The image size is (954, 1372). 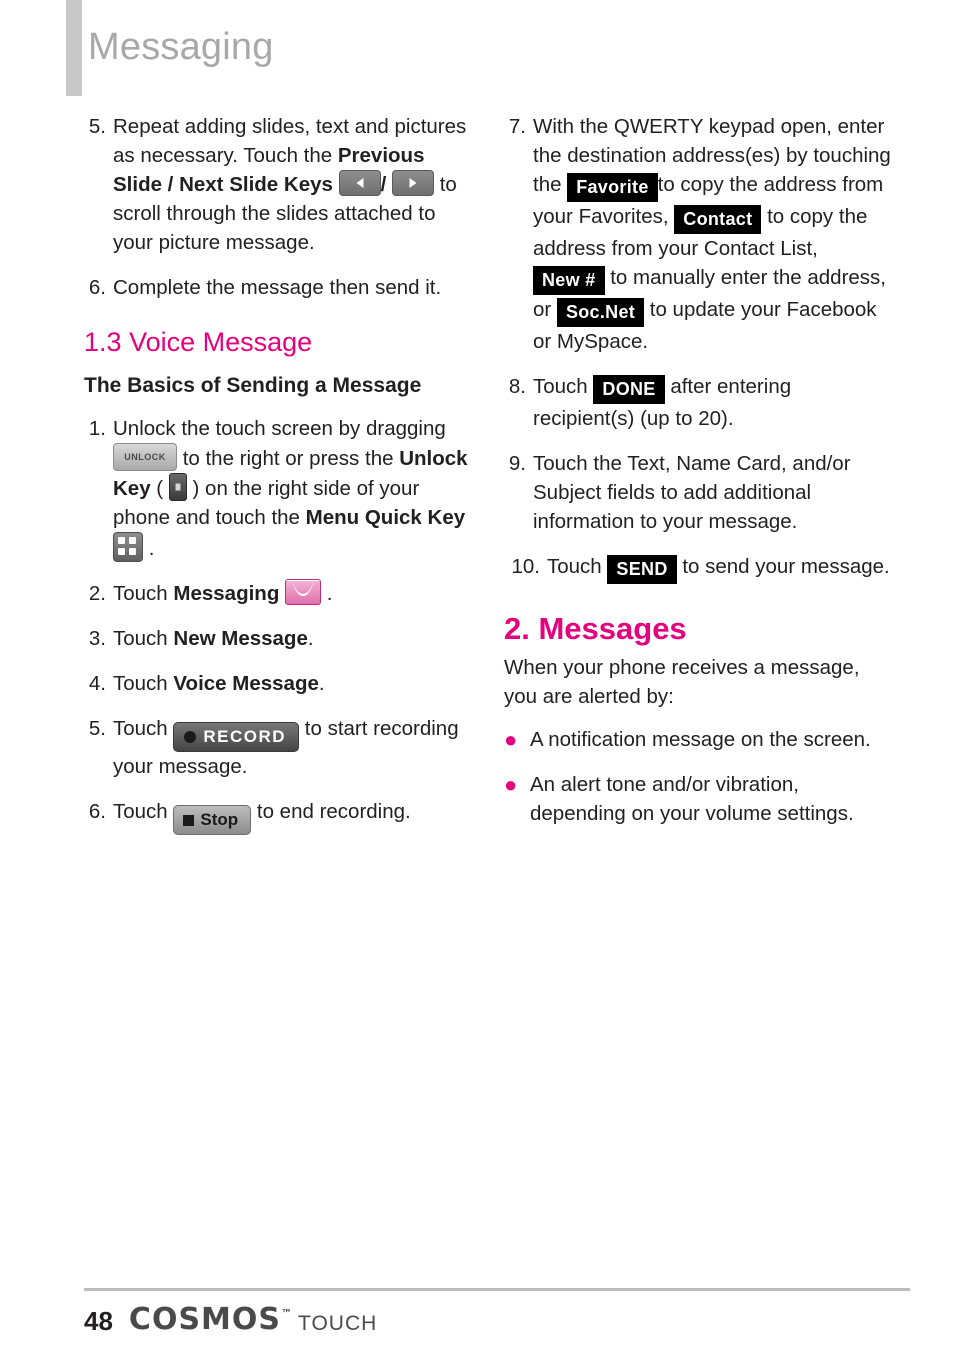 What do you see at coordinates (612, 187) in the screenshot?
I see `favorite-button: Favorite` at bounding box center [612, 187].